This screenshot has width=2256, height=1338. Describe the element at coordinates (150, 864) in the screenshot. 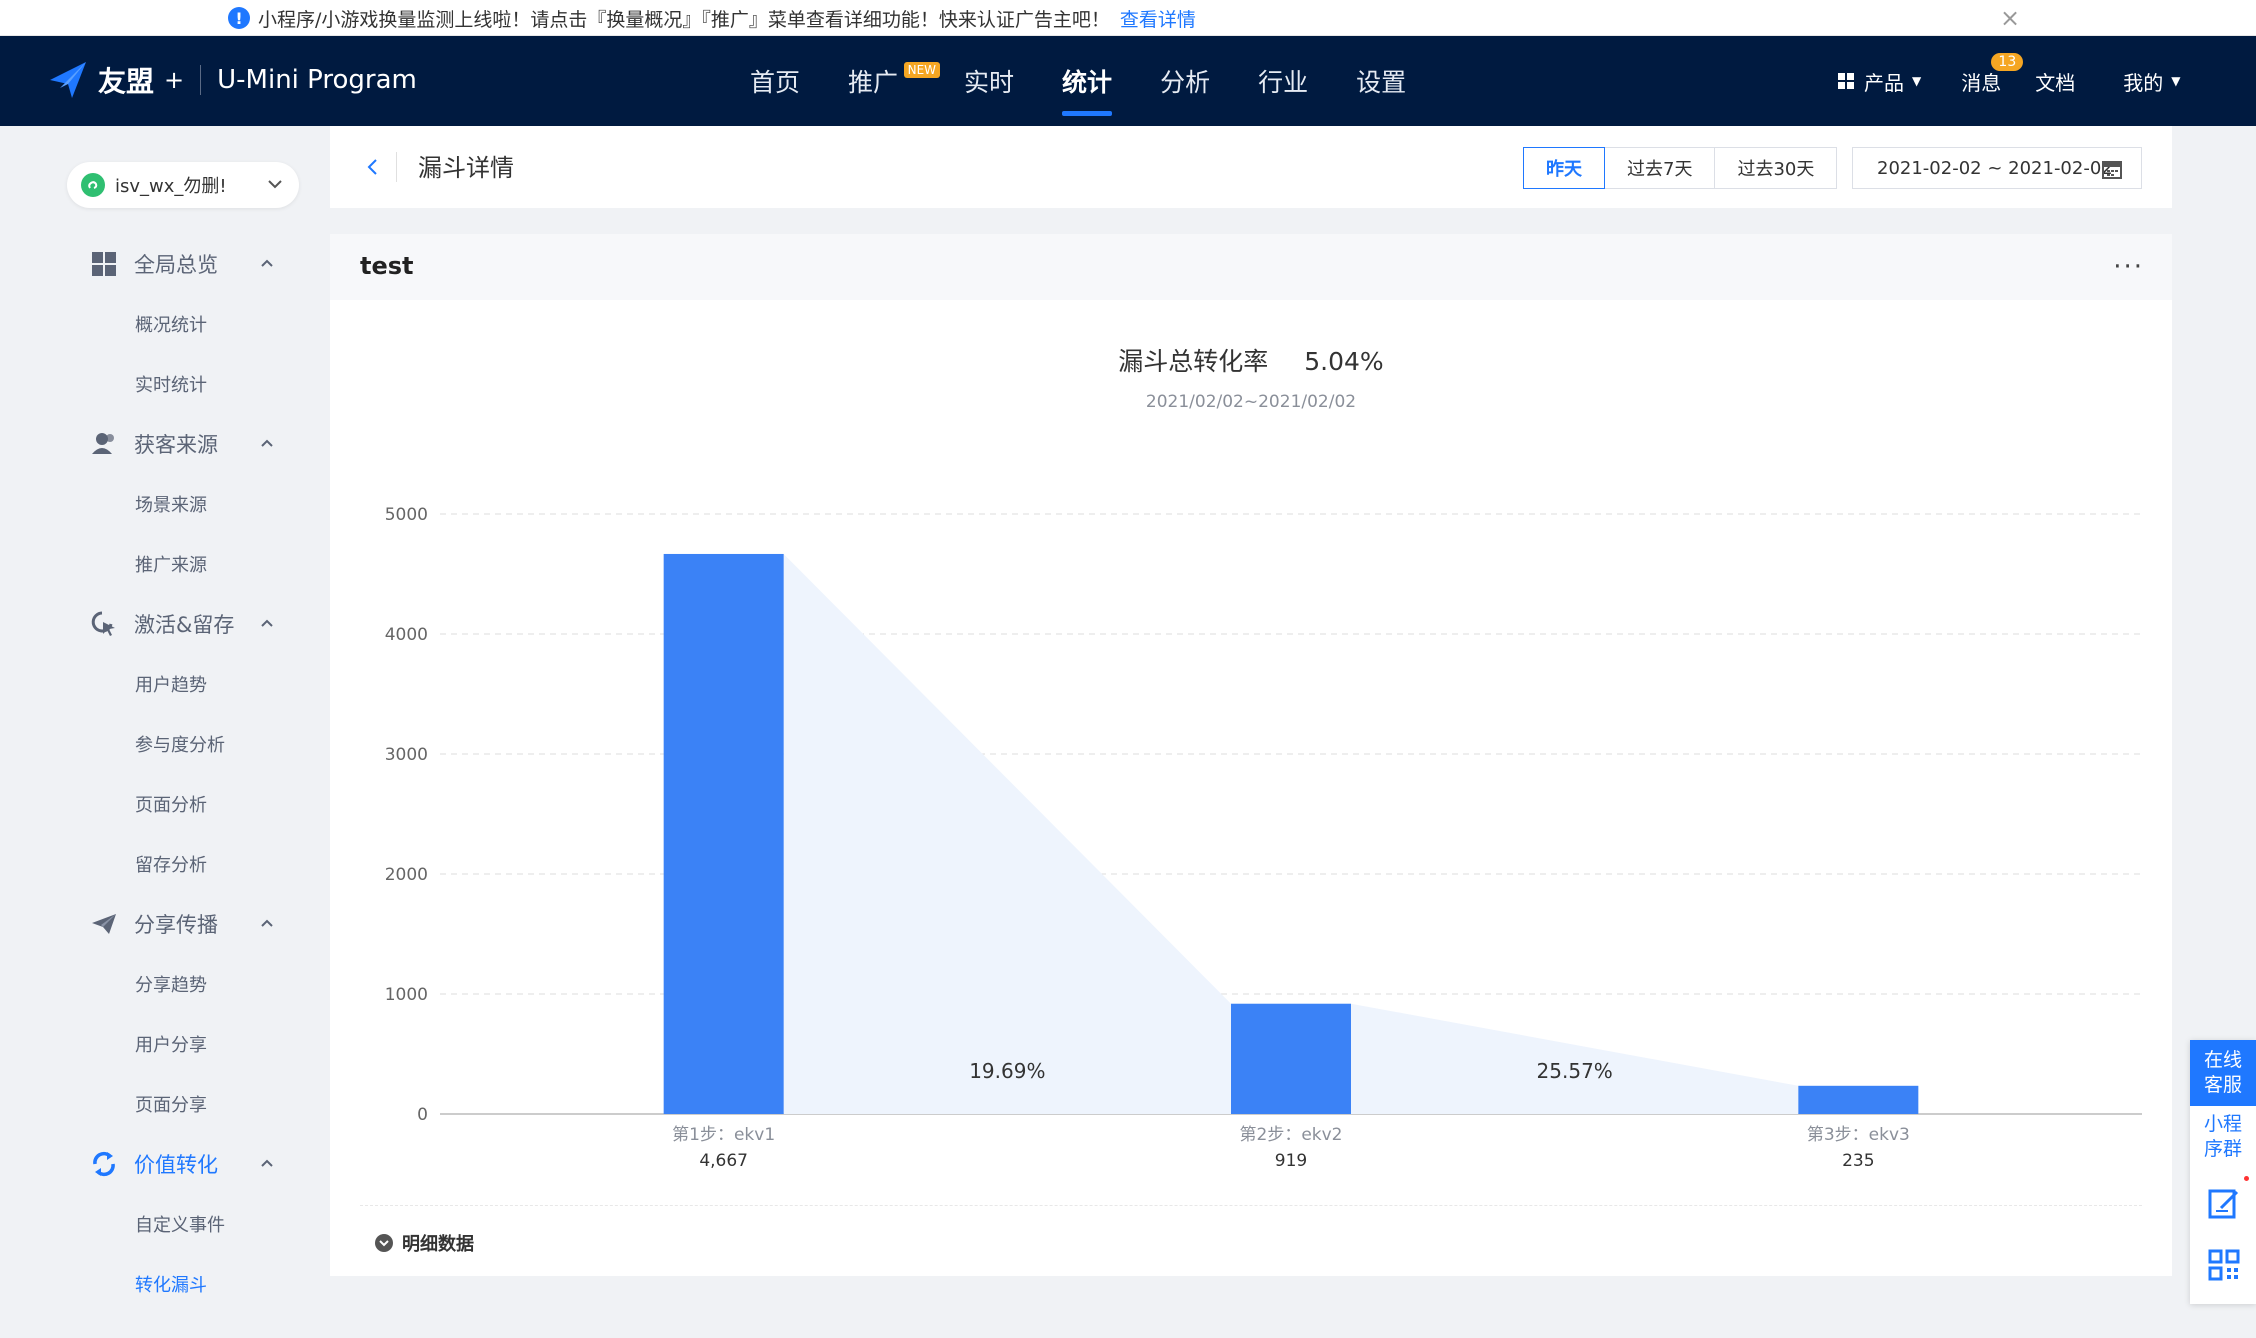

I see `sidebar-item-retention: 留存分析` at that location.